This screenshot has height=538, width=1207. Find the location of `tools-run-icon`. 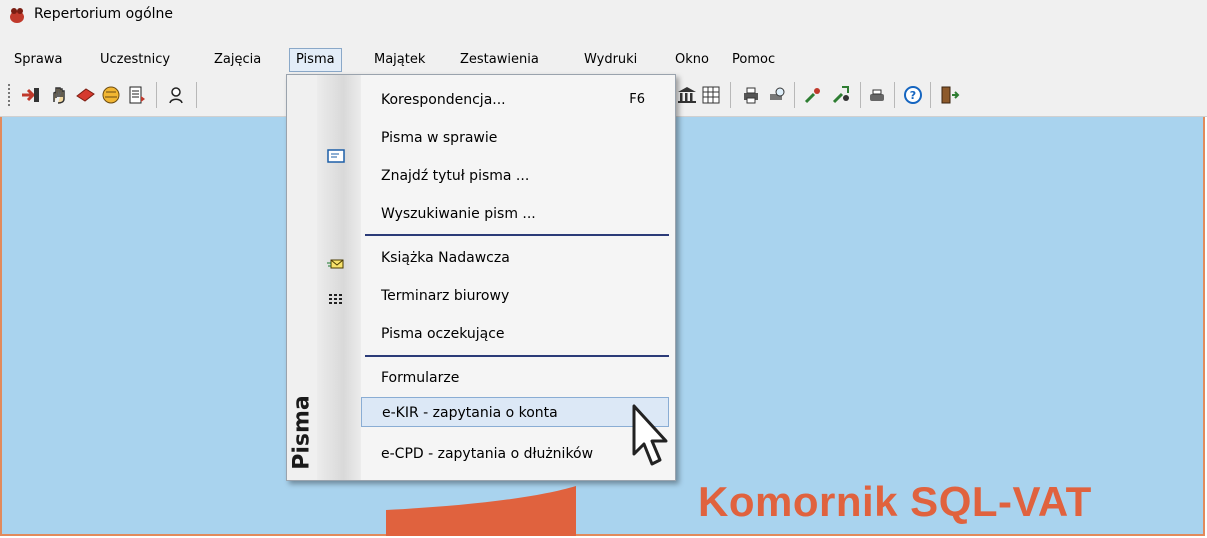

tools-run-icon is located at coordinates (841, 95).